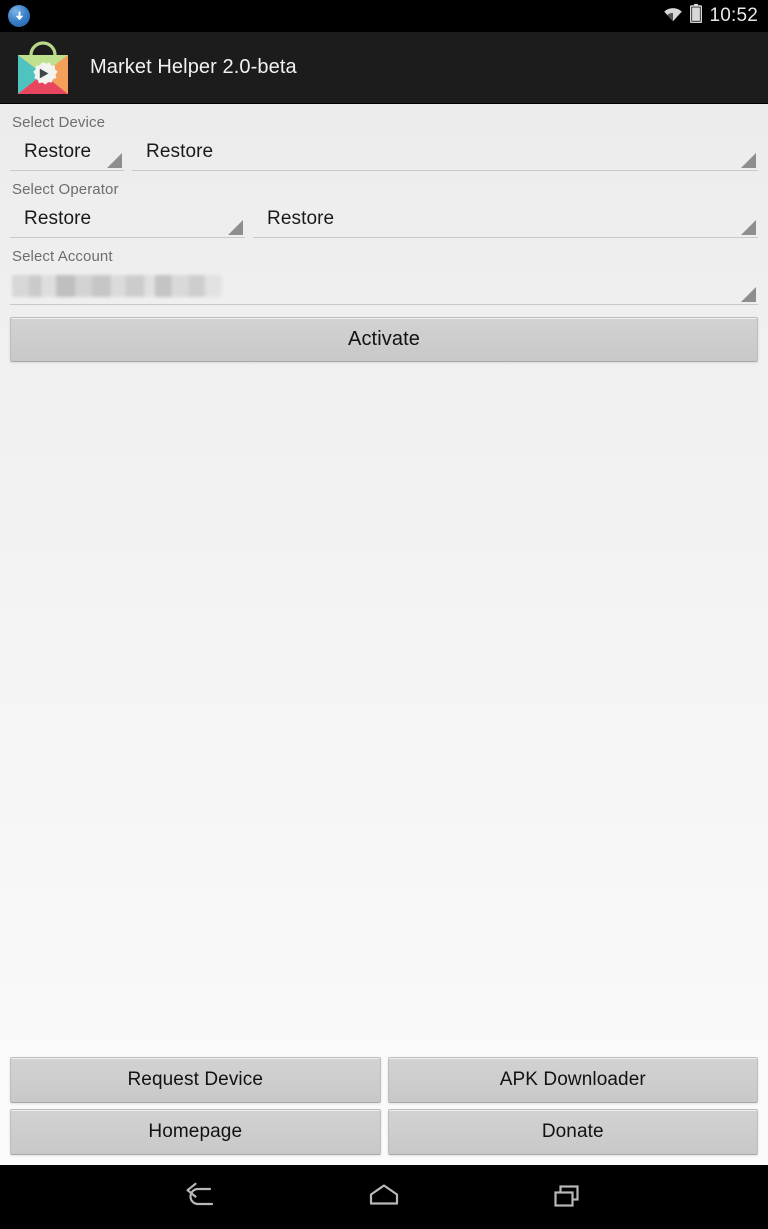 The height and width of the screenshot is (1229, 768). What do you see at coordinates (301, 218) in the screenshot?
I see `operator-carrier-value: Restore` at bounding box center [301, 218].